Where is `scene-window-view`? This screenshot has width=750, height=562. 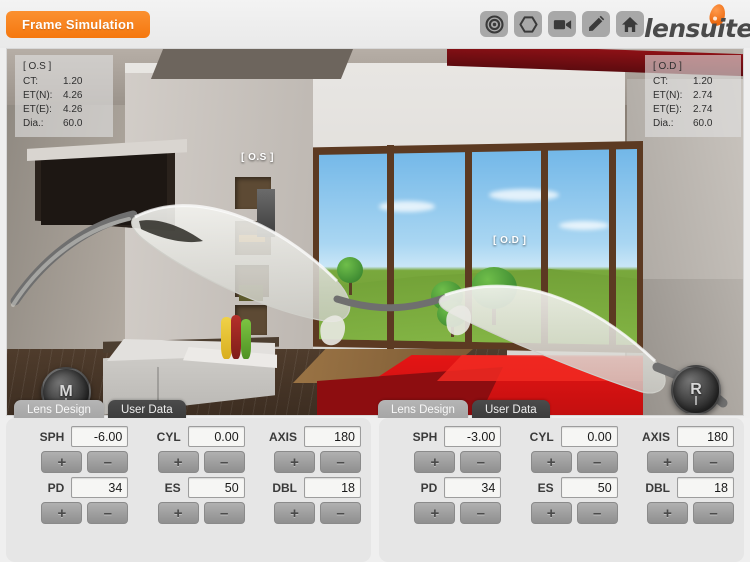
scene-window-view is located at coordinates (478, 247).